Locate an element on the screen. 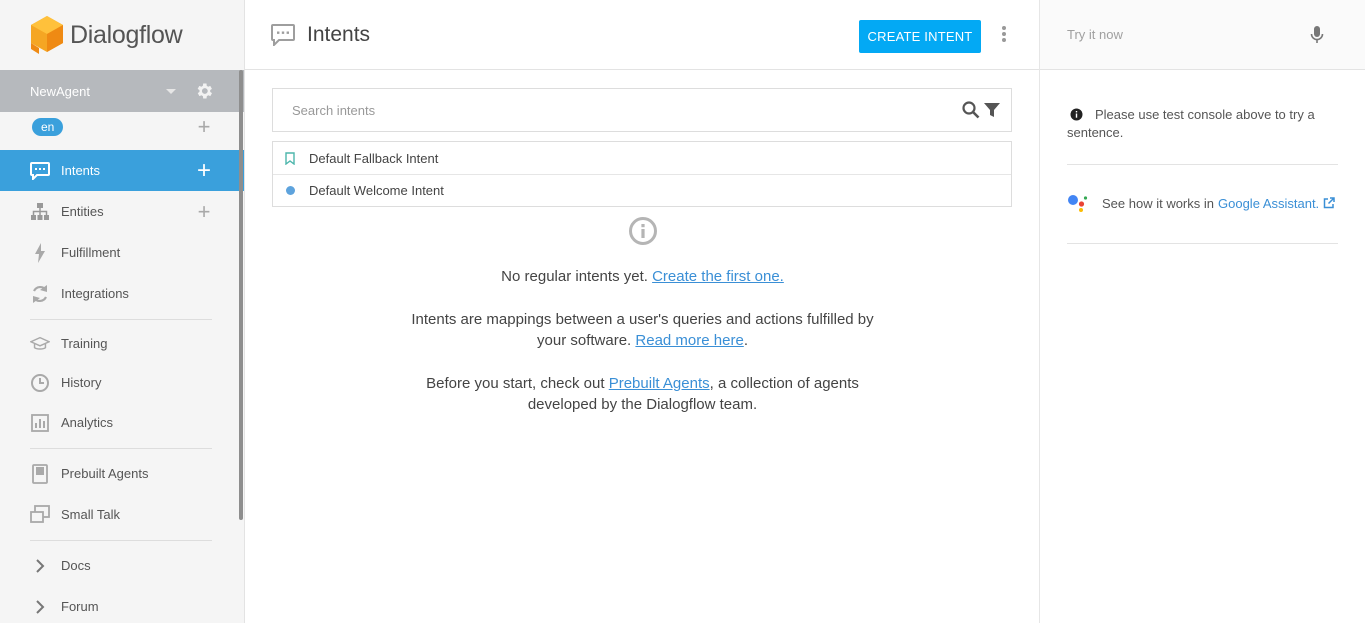 The height and width of the screenshot is (623, 1365). sidebar-nav-tertiary: Prebuilt Agents Small Talk is located at coordinates (122, 494).